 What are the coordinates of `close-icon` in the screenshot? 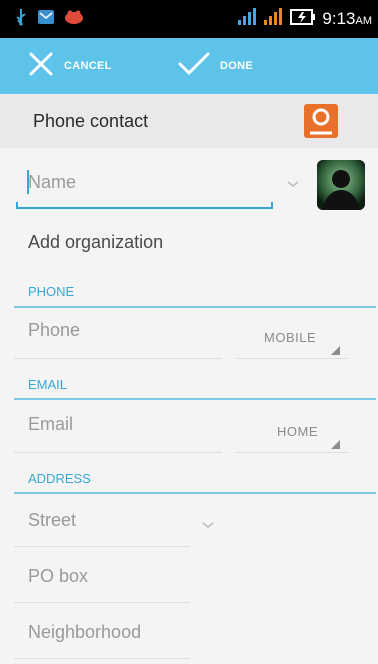 It's located at (41, 66).